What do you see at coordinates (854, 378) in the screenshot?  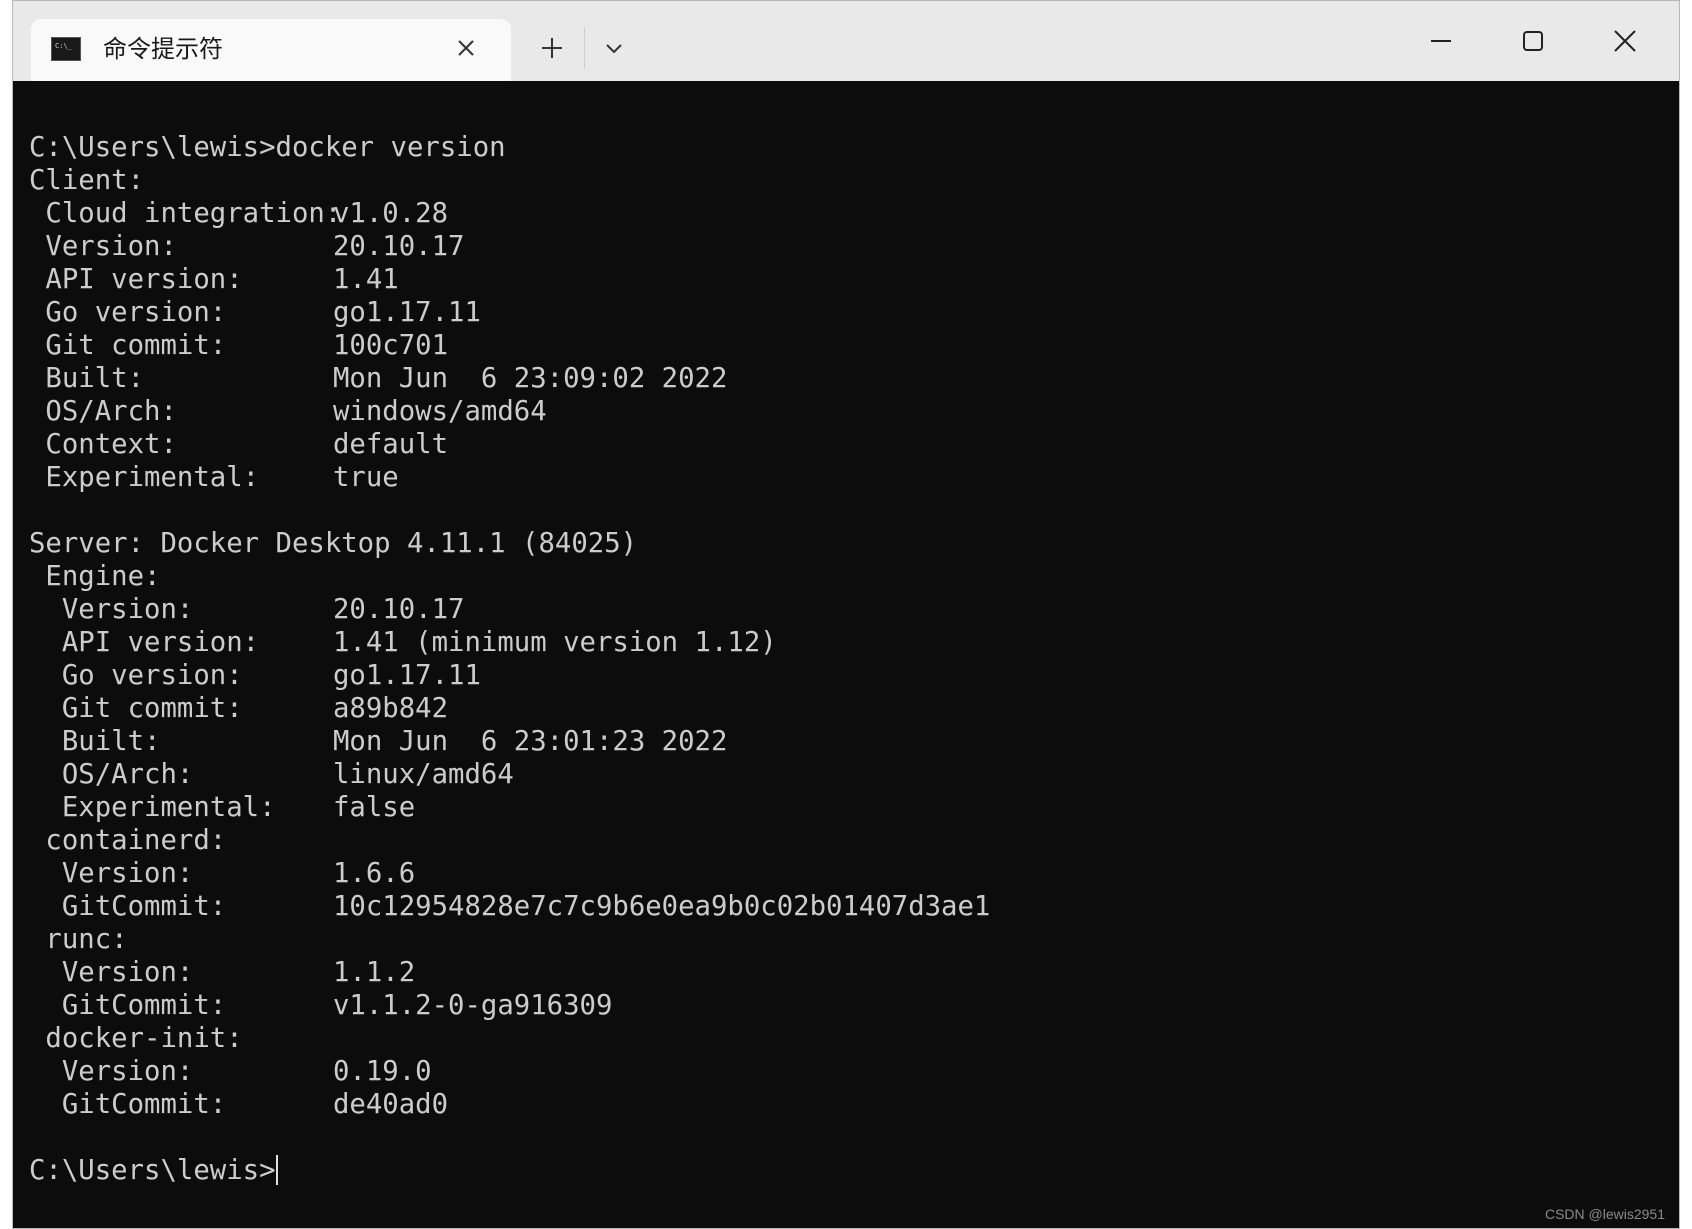 I see `output-row: Built: Mon Jun 6 23:09:02 2022` at bounding box center [854, 378].